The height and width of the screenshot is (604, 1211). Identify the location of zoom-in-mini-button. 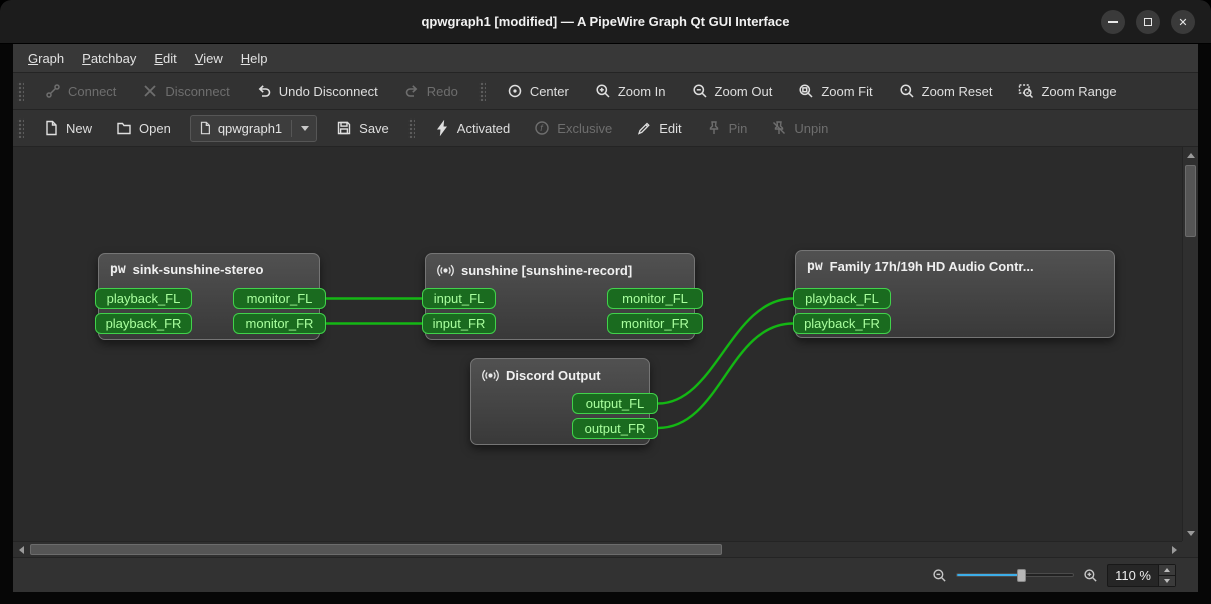
(1090, 575).